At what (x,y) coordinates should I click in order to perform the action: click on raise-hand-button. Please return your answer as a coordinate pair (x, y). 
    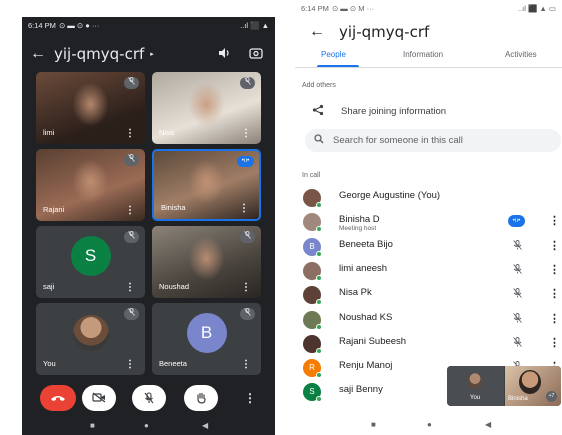
    Looking at the image, I should click on (201, 398).